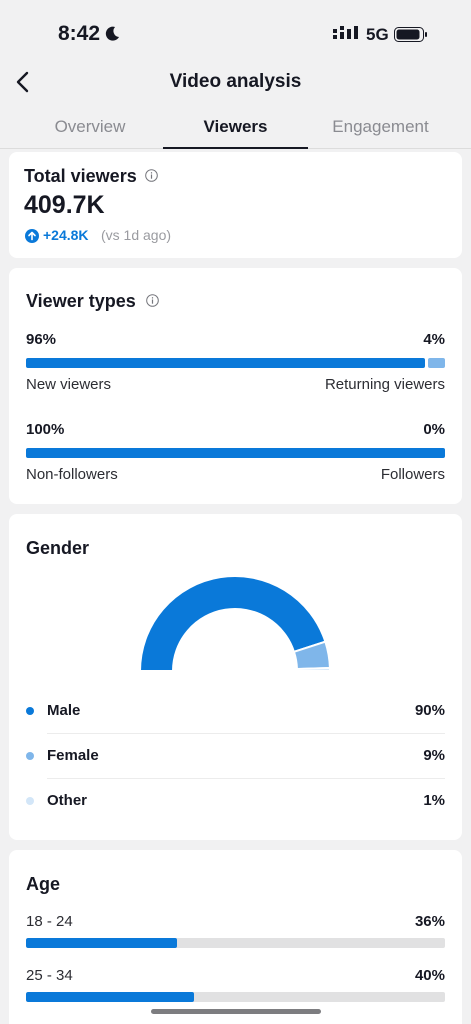 The height and width of the screenshot is (1024, 471). Describe the element at coordinates (69, 384) in the screenshot. I see `new-viewers-label: New viewers` at that location.